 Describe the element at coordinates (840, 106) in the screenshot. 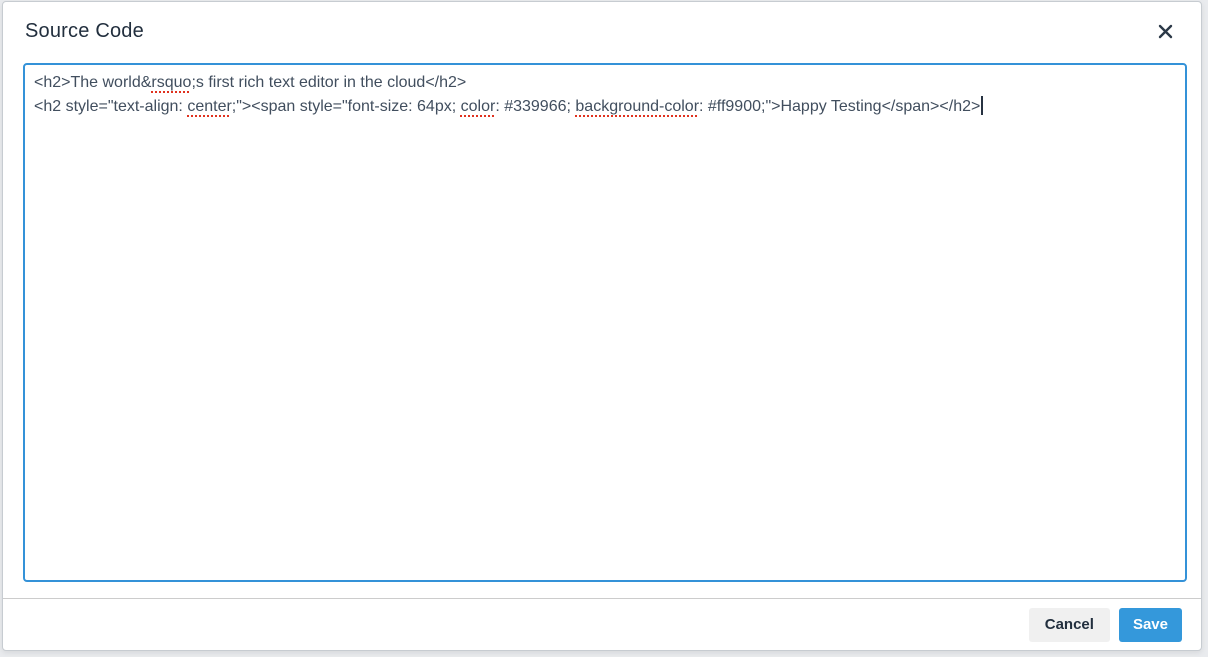

I see `code-text-segment: : #ff9900;">Happy Testing</span></h2>` at that location.